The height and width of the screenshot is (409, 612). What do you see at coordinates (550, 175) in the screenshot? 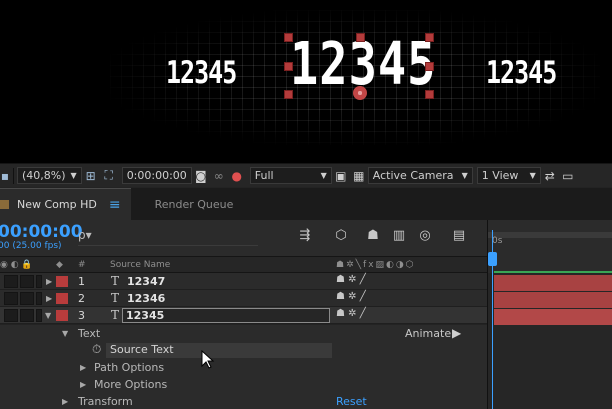
I see `toggle-pixel-aspect-icon: ⇄` at bounding box center [550, 175].